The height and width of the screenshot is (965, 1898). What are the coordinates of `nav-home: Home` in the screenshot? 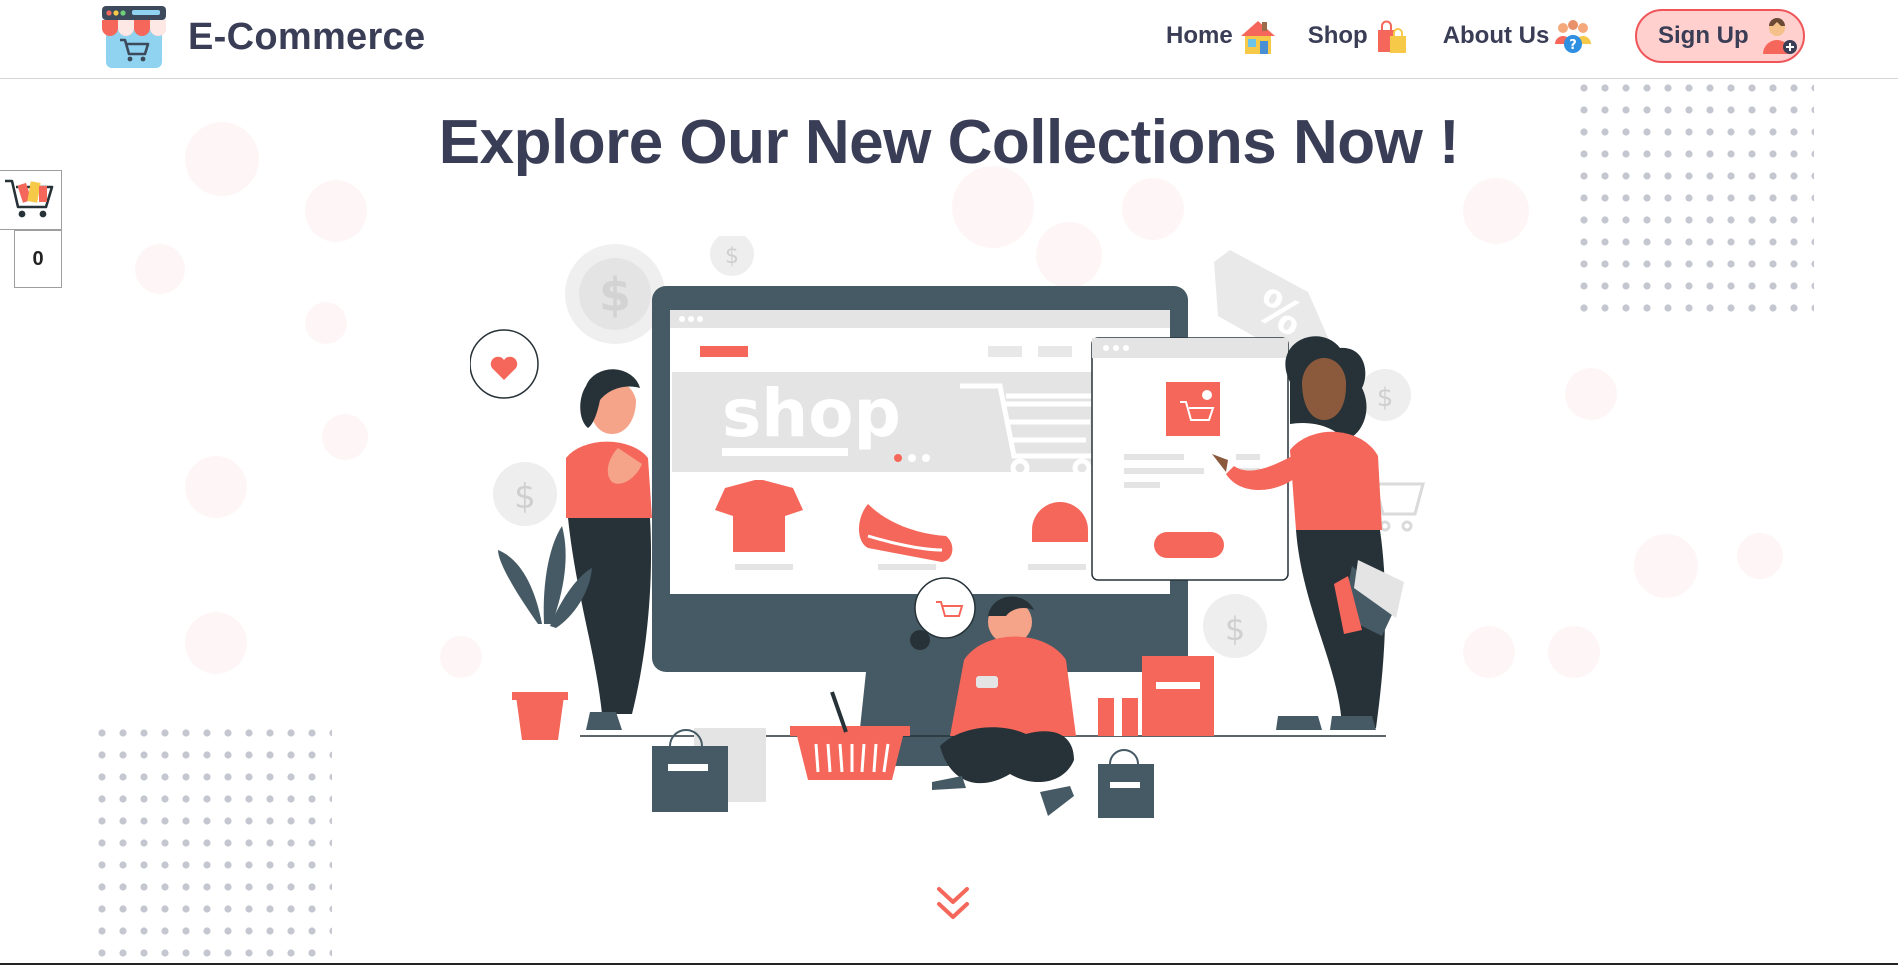 It's located at (1221, 36).